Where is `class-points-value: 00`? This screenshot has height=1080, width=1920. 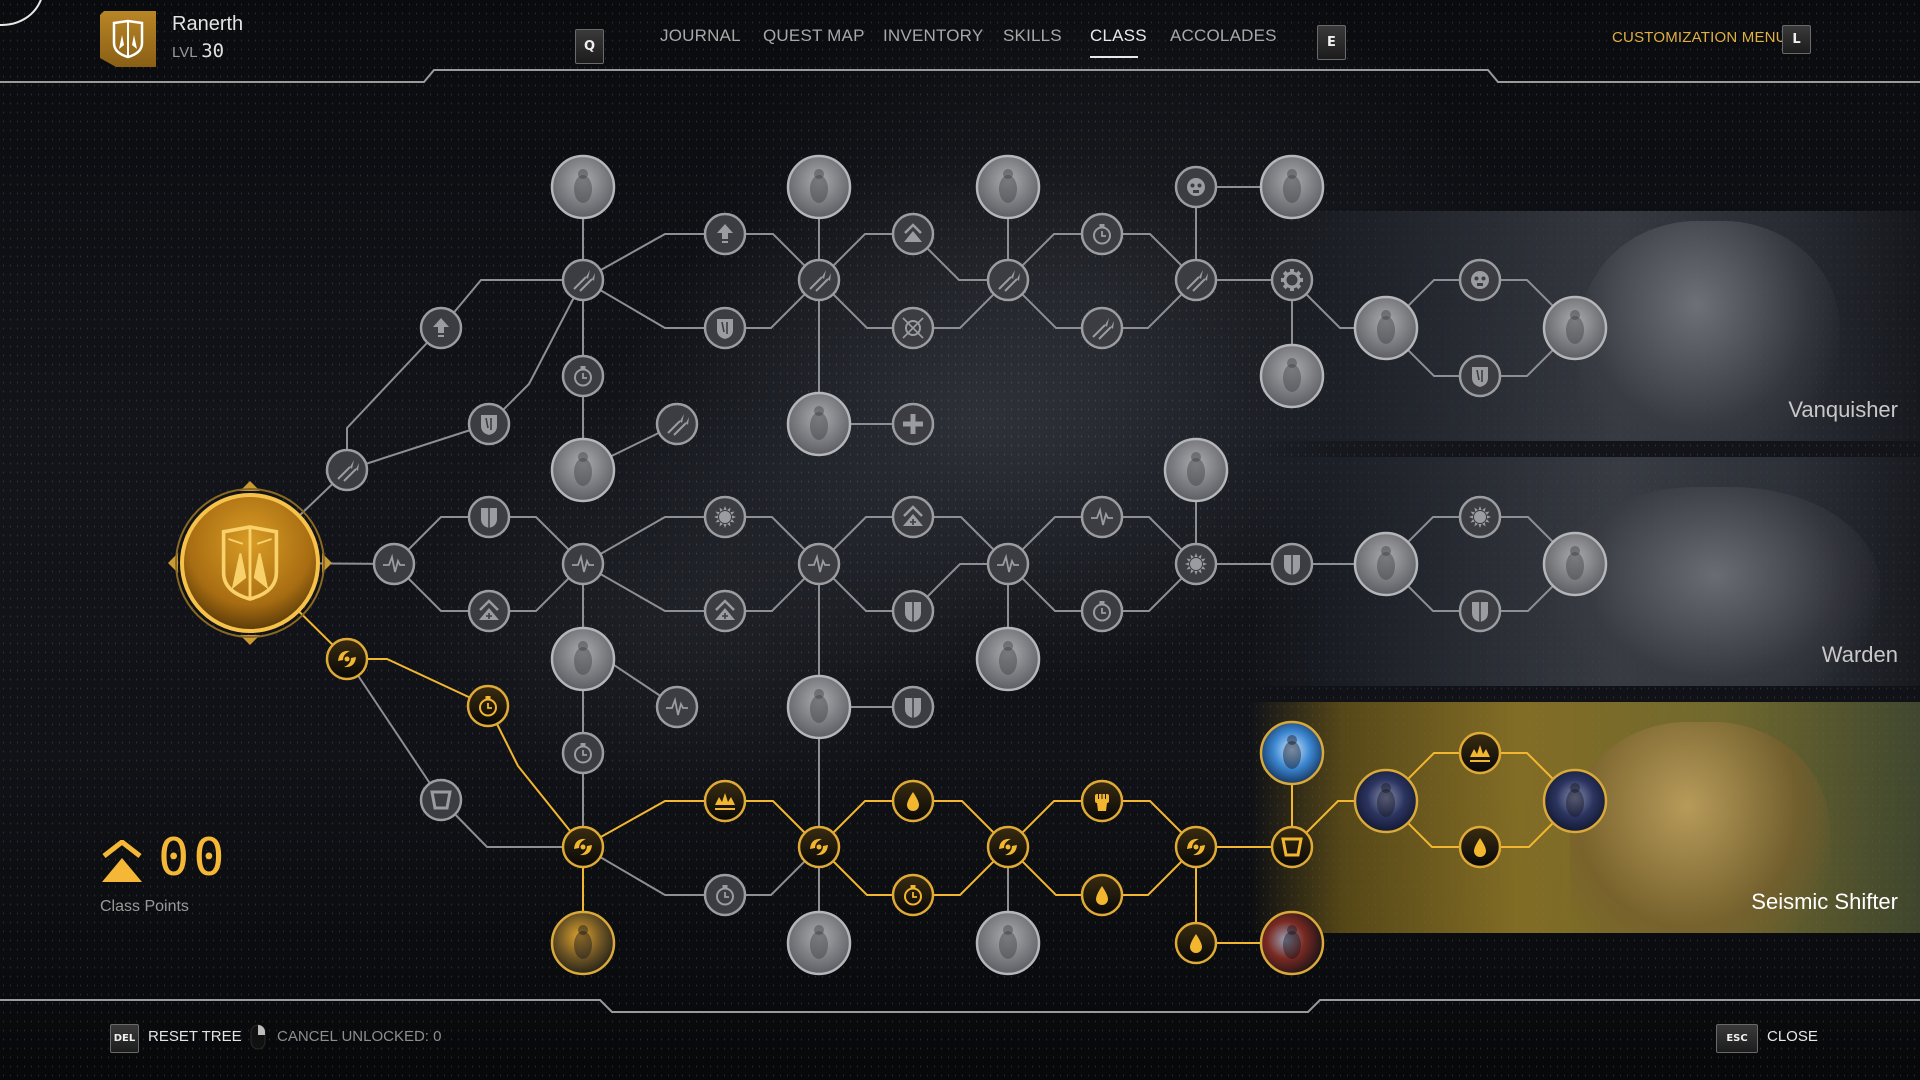 class-points-value: 00 is located at coordinates (193, 858).